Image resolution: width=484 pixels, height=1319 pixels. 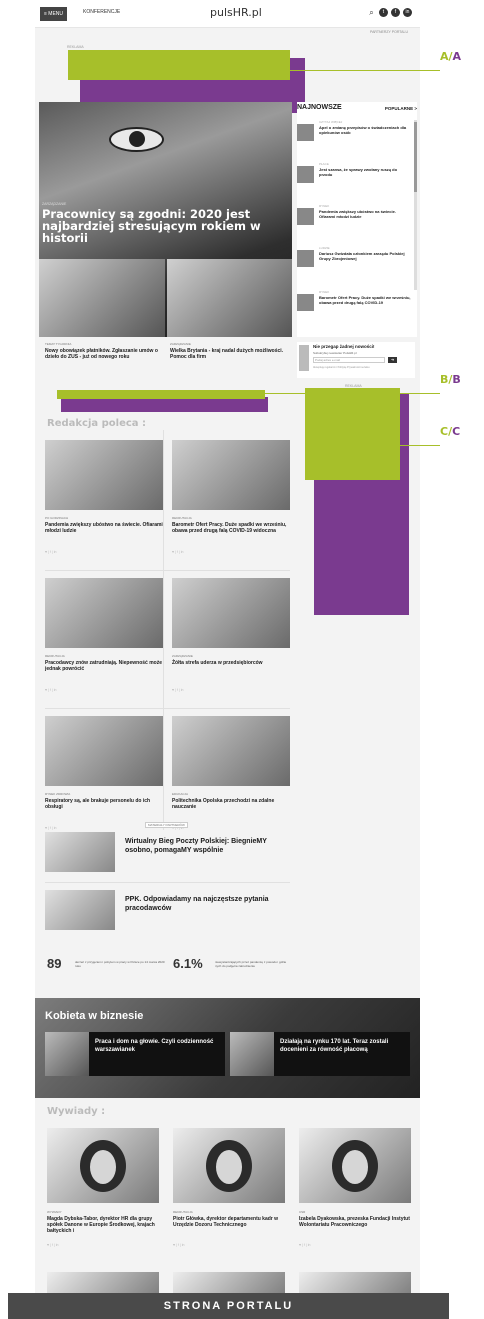 I want to click on mini-news-kicker: ZARZĄDZANIE, so click(x=180, y=344).